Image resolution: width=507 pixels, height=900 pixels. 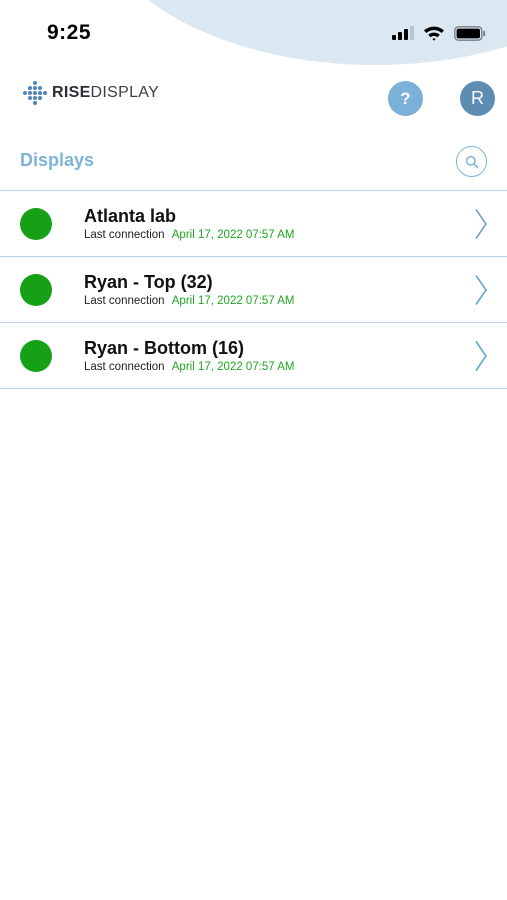 I want to click on display-name: Ryan - Top (32), so click(x=148, y=282).